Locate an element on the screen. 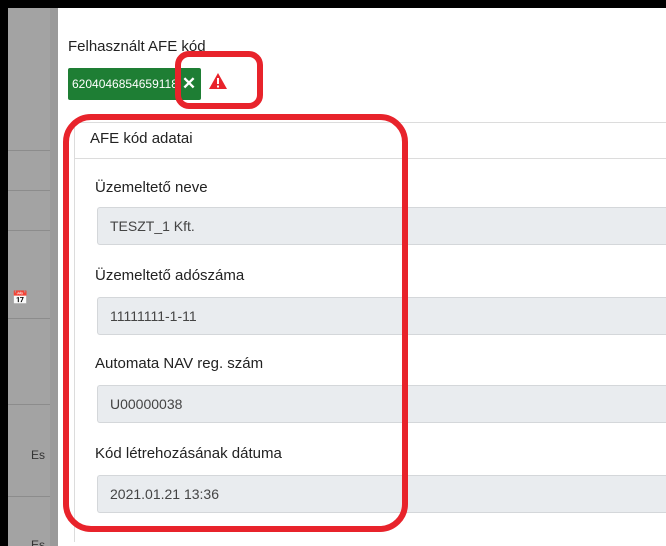  background-sidebar is located at coordinates (29, 277).